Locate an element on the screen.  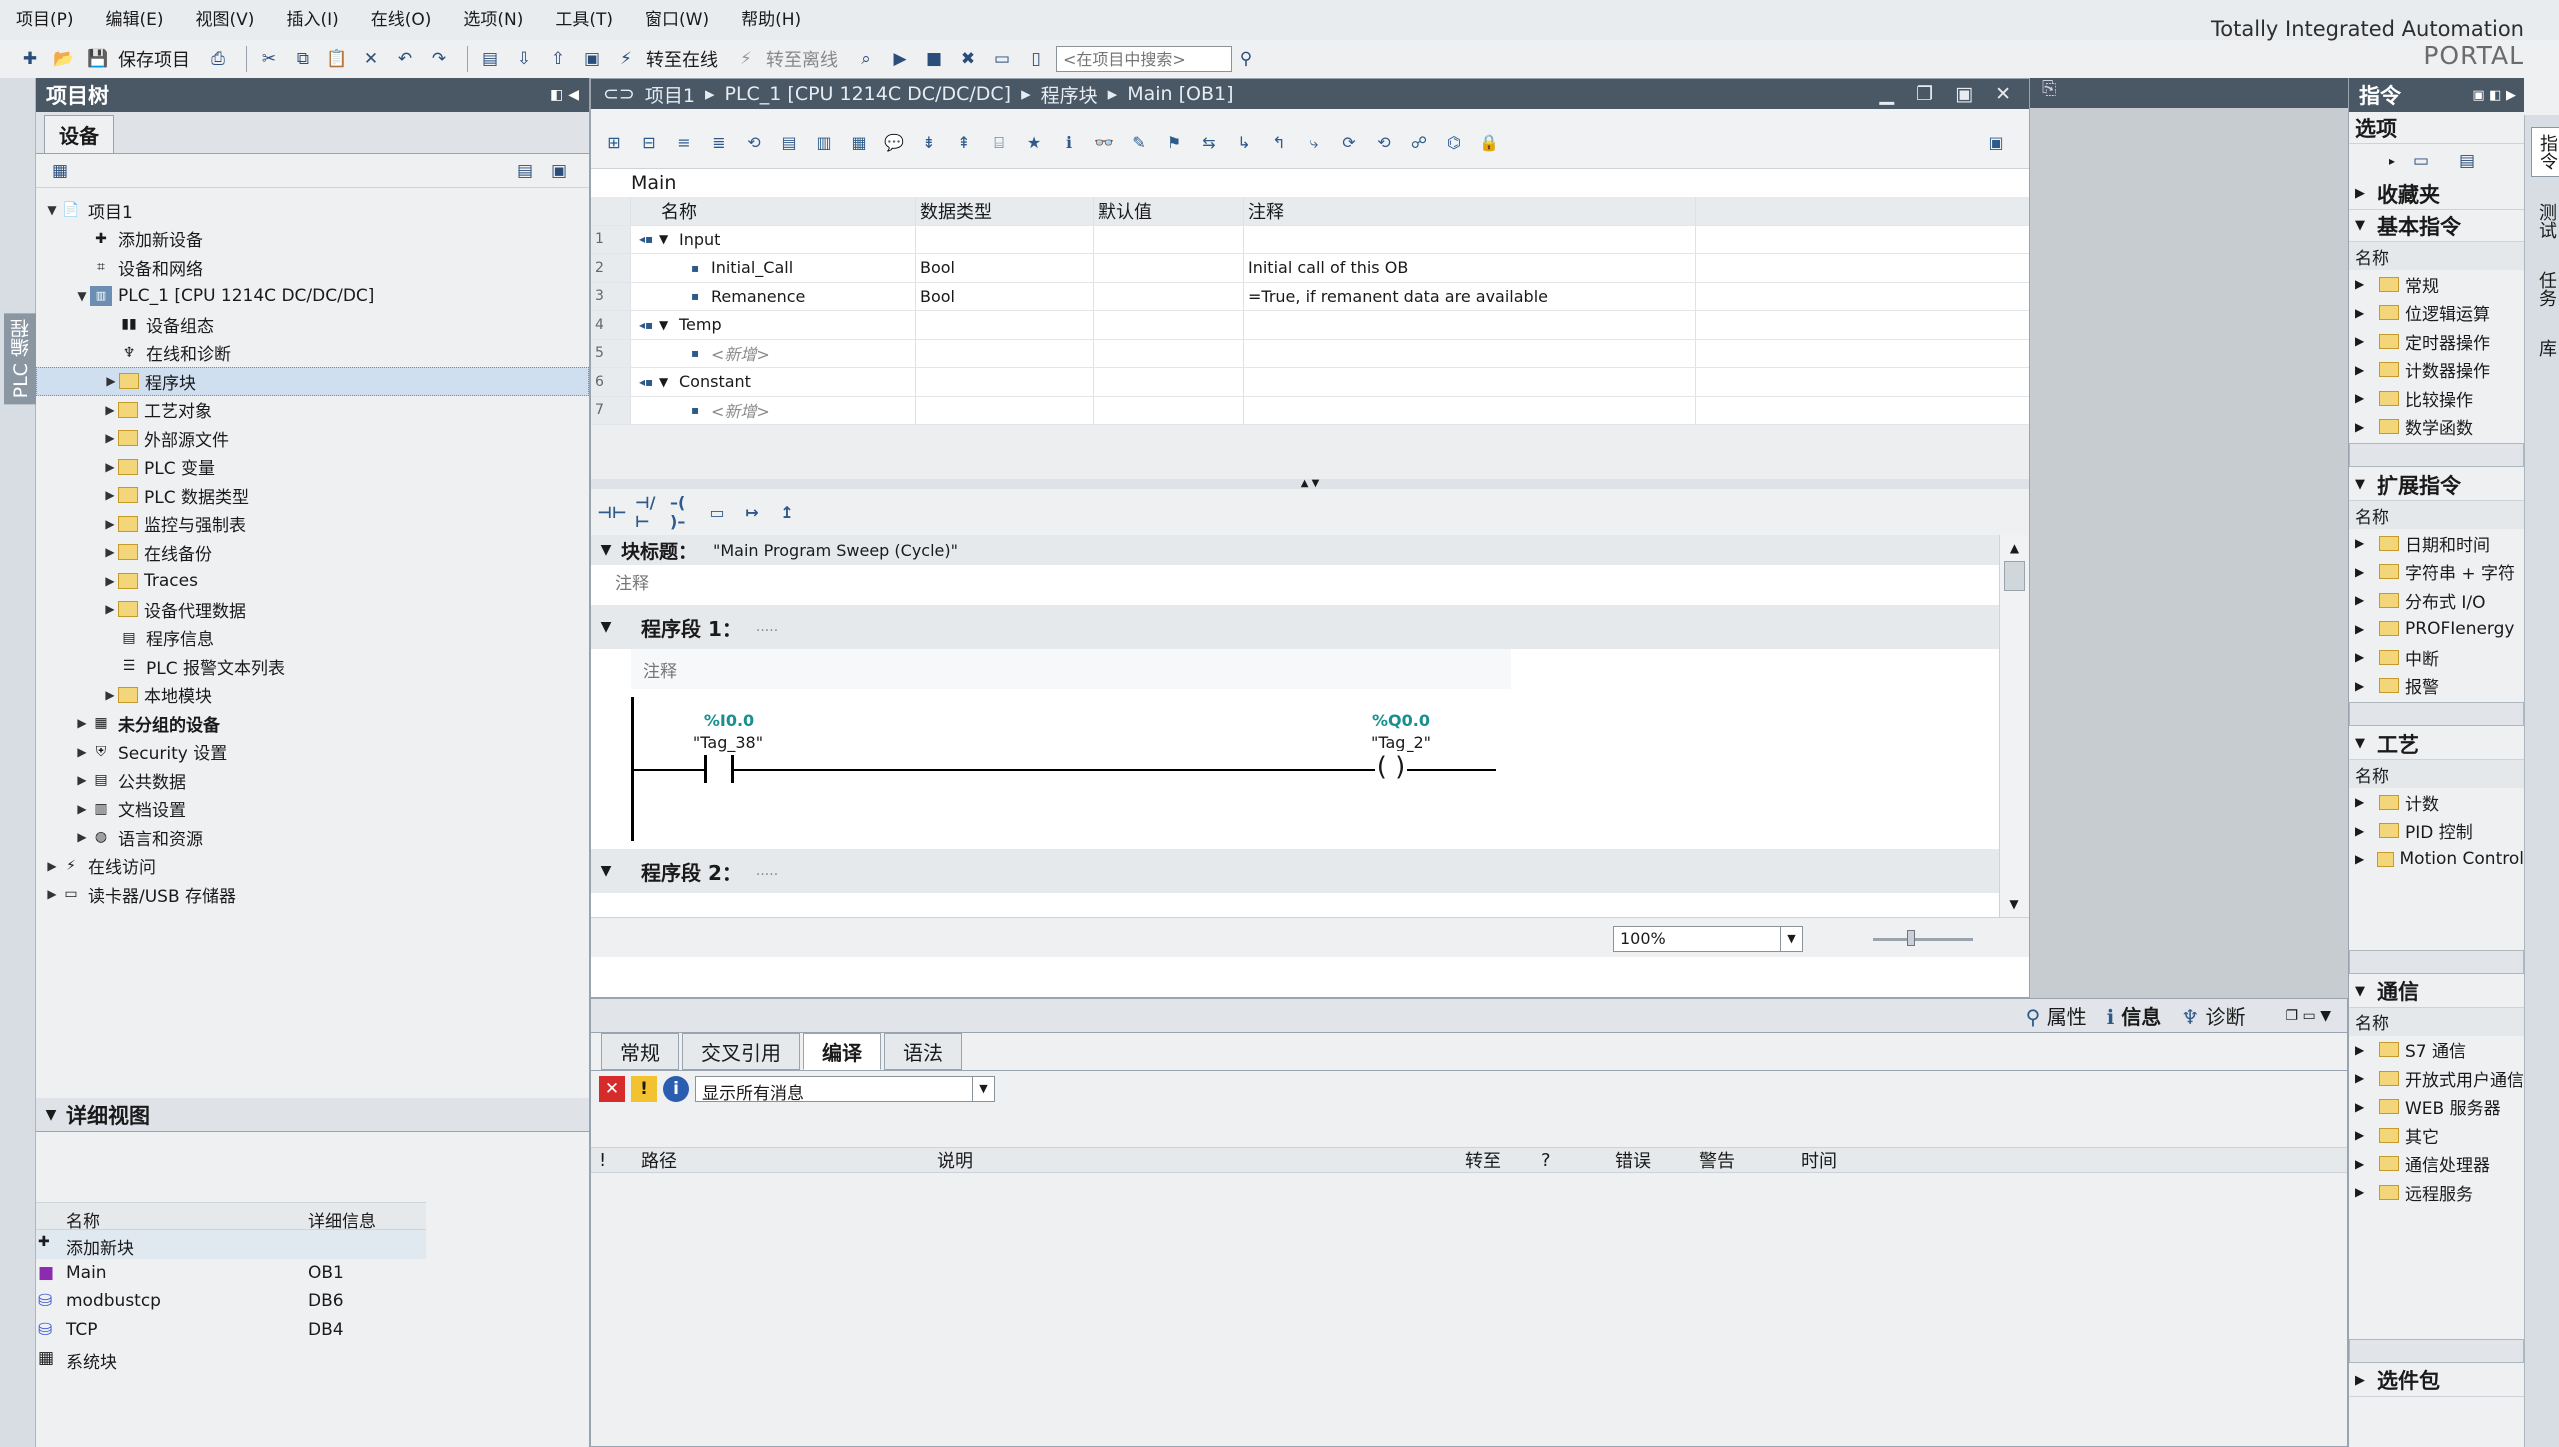
tab-tasks: 任务 is located at coordinates (2545, 289).